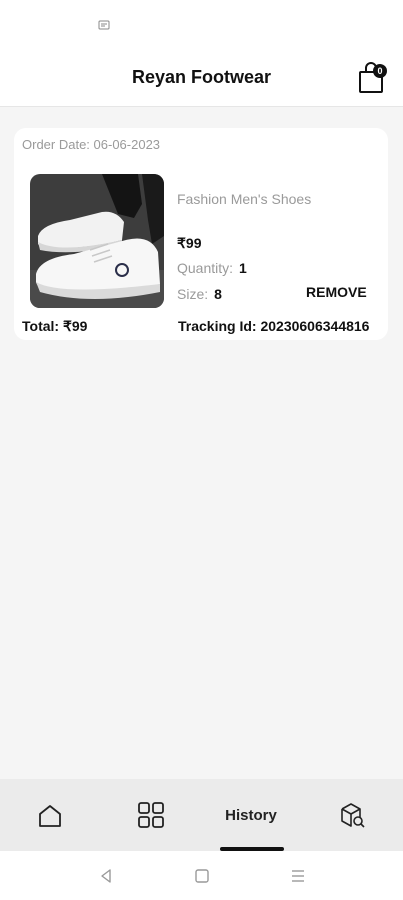 This screenshot has height=900, width=403. What do you see at coordinates (189, 243) in the screenshot?
I see `product-price: ₹99` at bounding box center [189, 243].